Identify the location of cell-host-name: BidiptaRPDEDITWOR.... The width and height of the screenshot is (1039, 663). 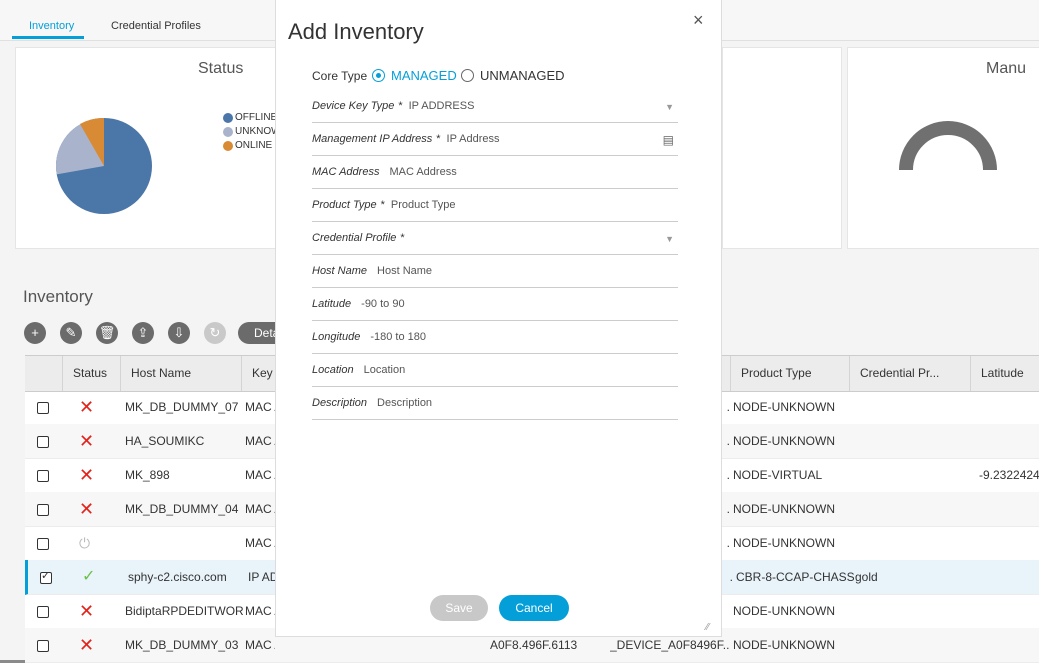
(184, 611).